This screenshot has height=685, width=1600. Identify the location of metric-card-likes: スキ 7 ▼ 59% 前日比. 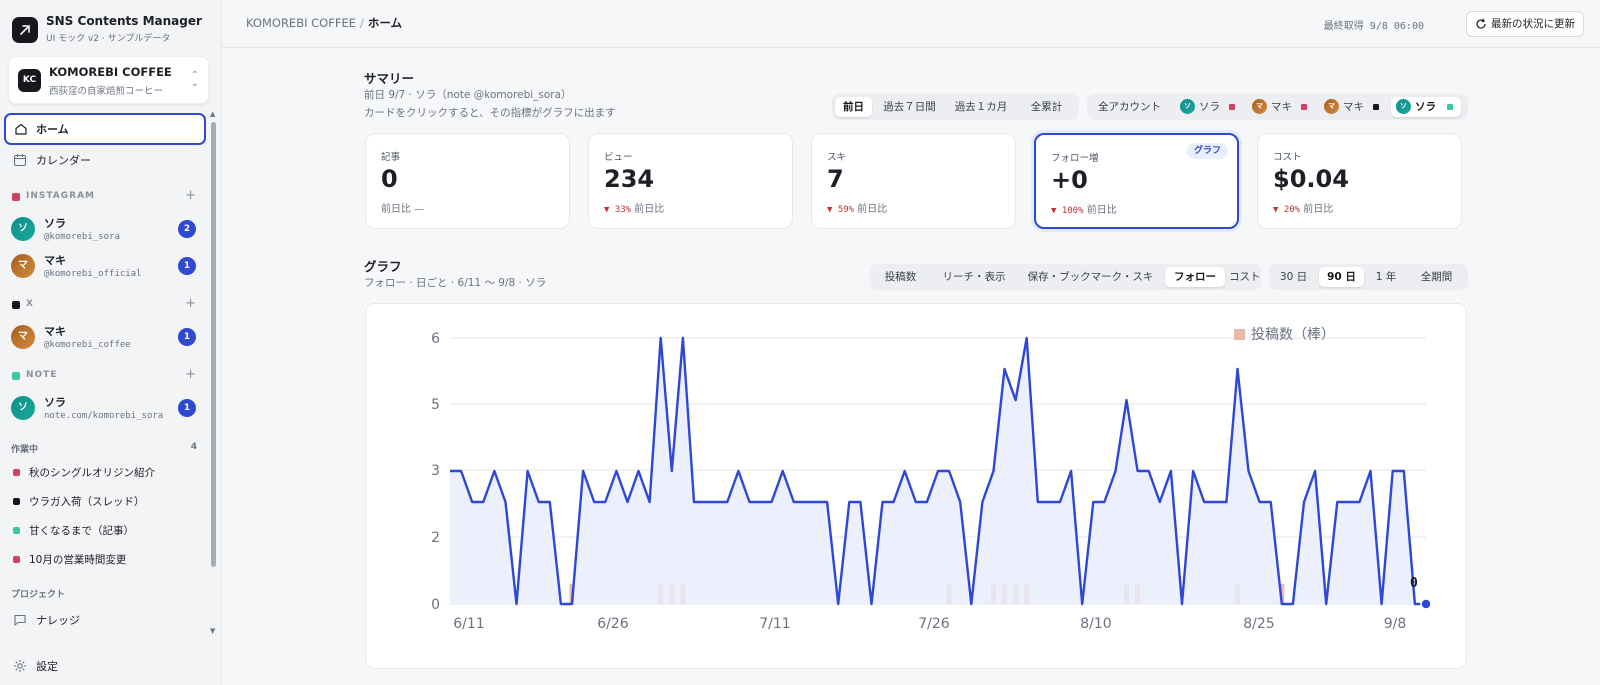
(913, 181).